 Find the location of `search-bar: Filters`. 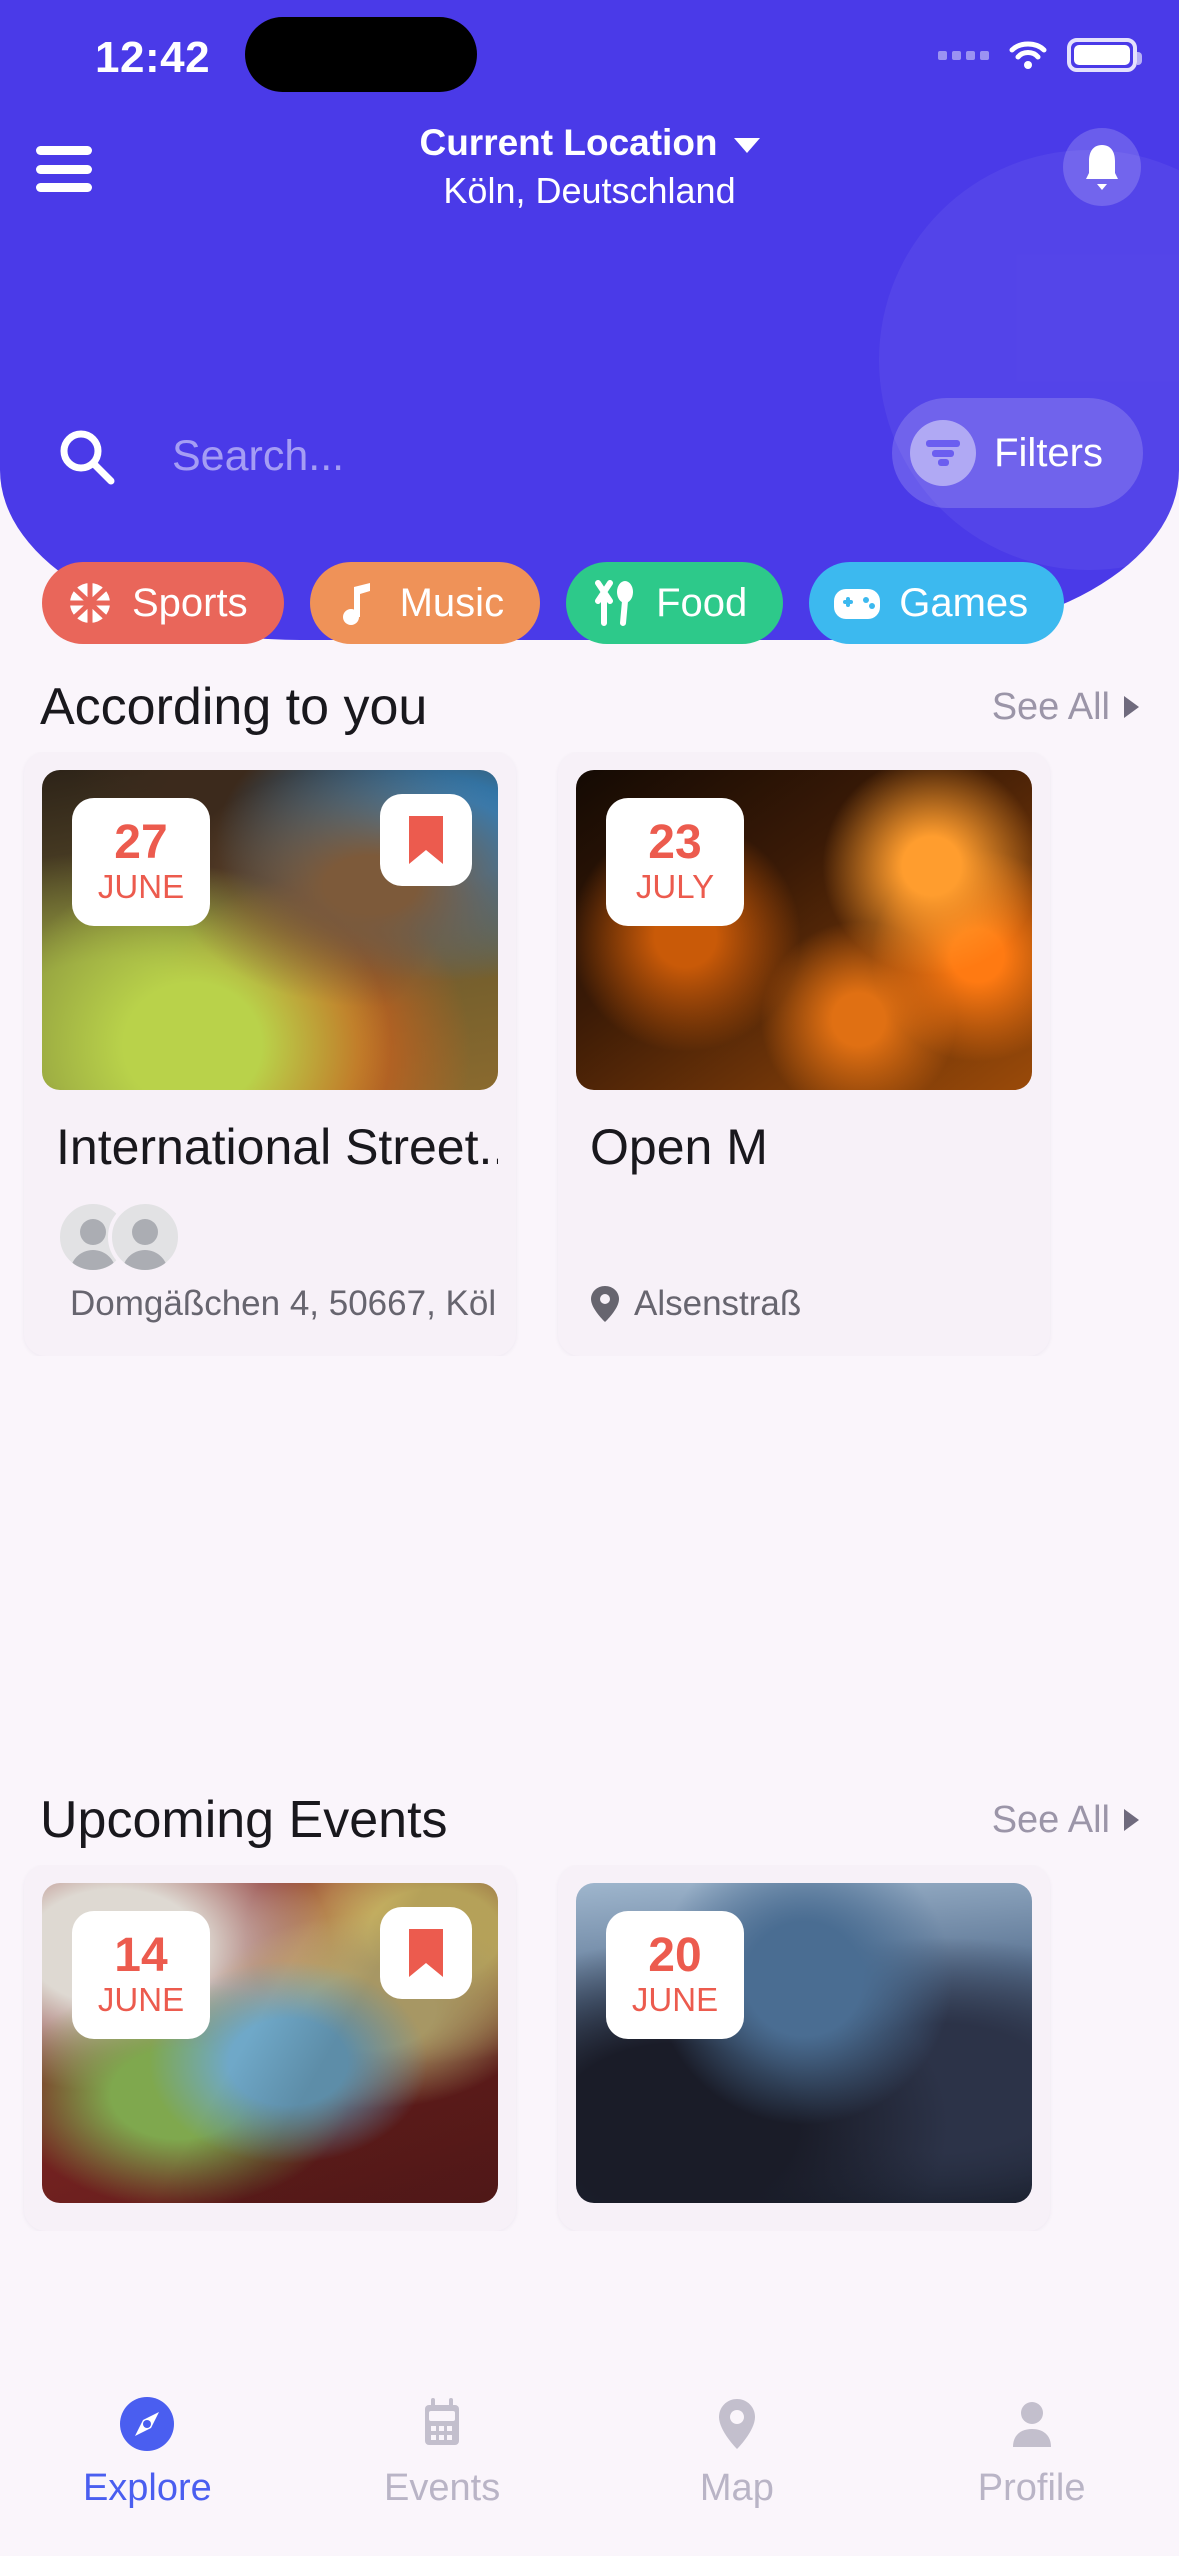

search-bar: Filters is located at coordinates (589, 456).